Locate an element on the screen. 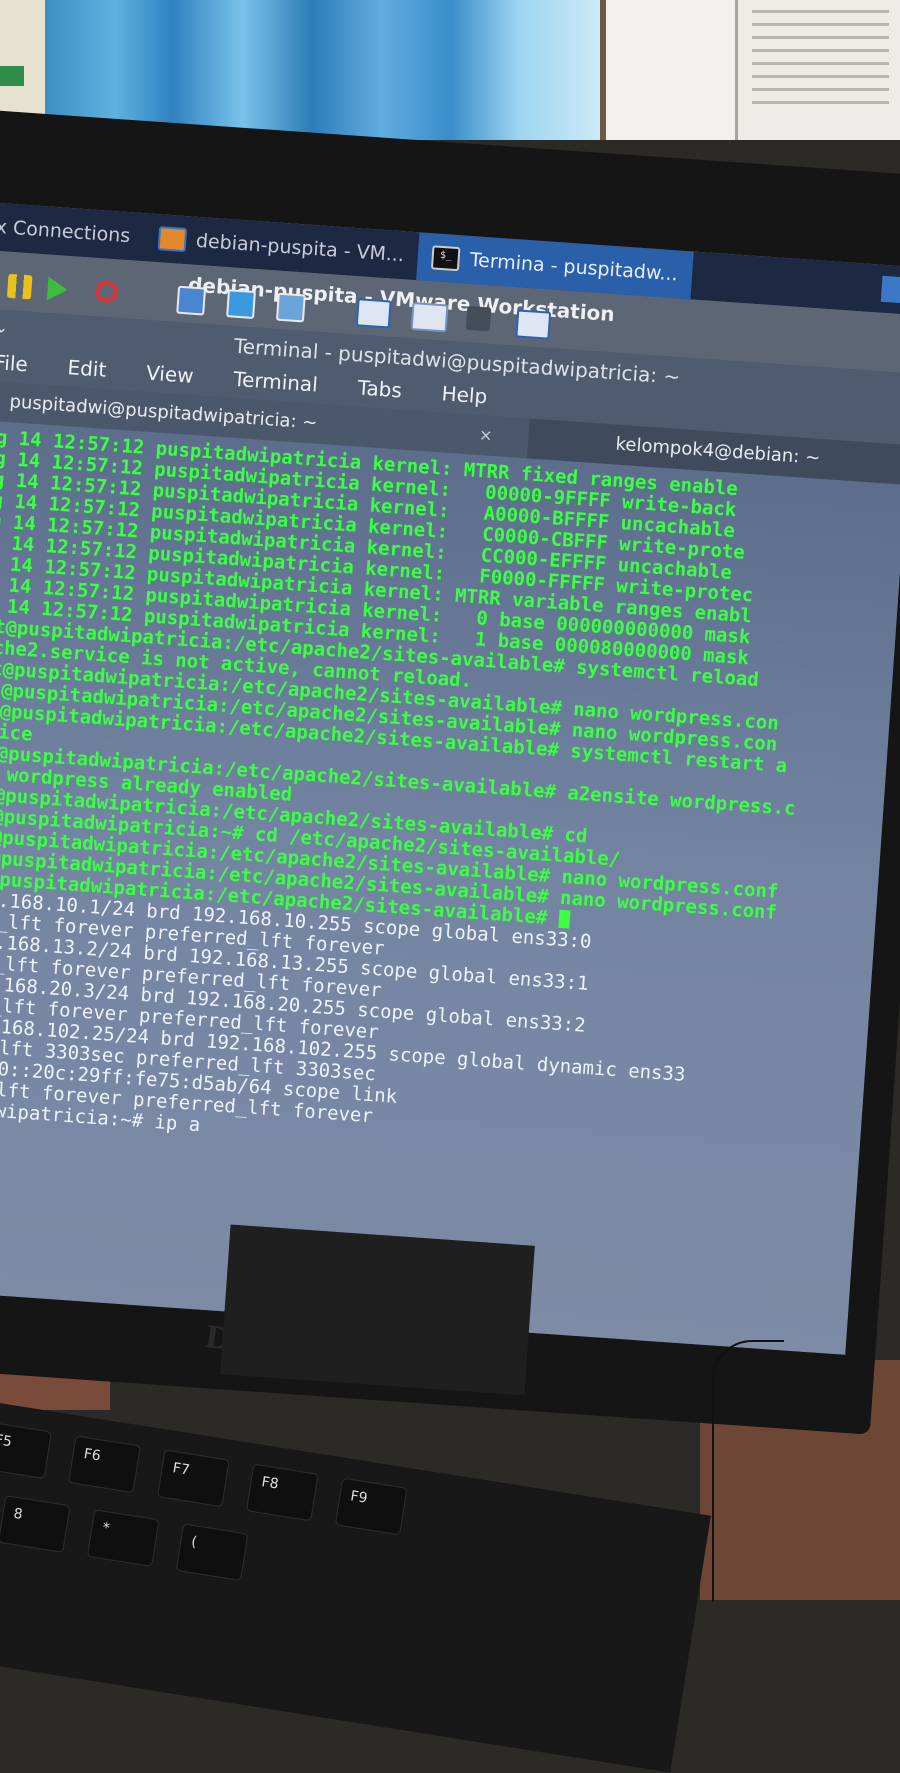 Image resolution: width=900 pixels, height=1773 pixels. menu-file: File is located at coordinates (23, 363).